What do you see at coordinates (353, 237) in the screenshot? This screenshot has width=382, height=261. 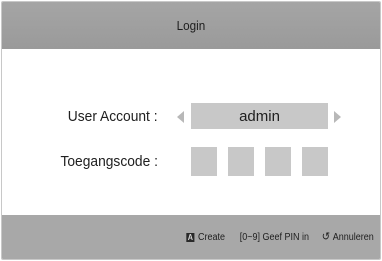 I see `cancel-label: Annuleren` at bounding box center [353, 237].